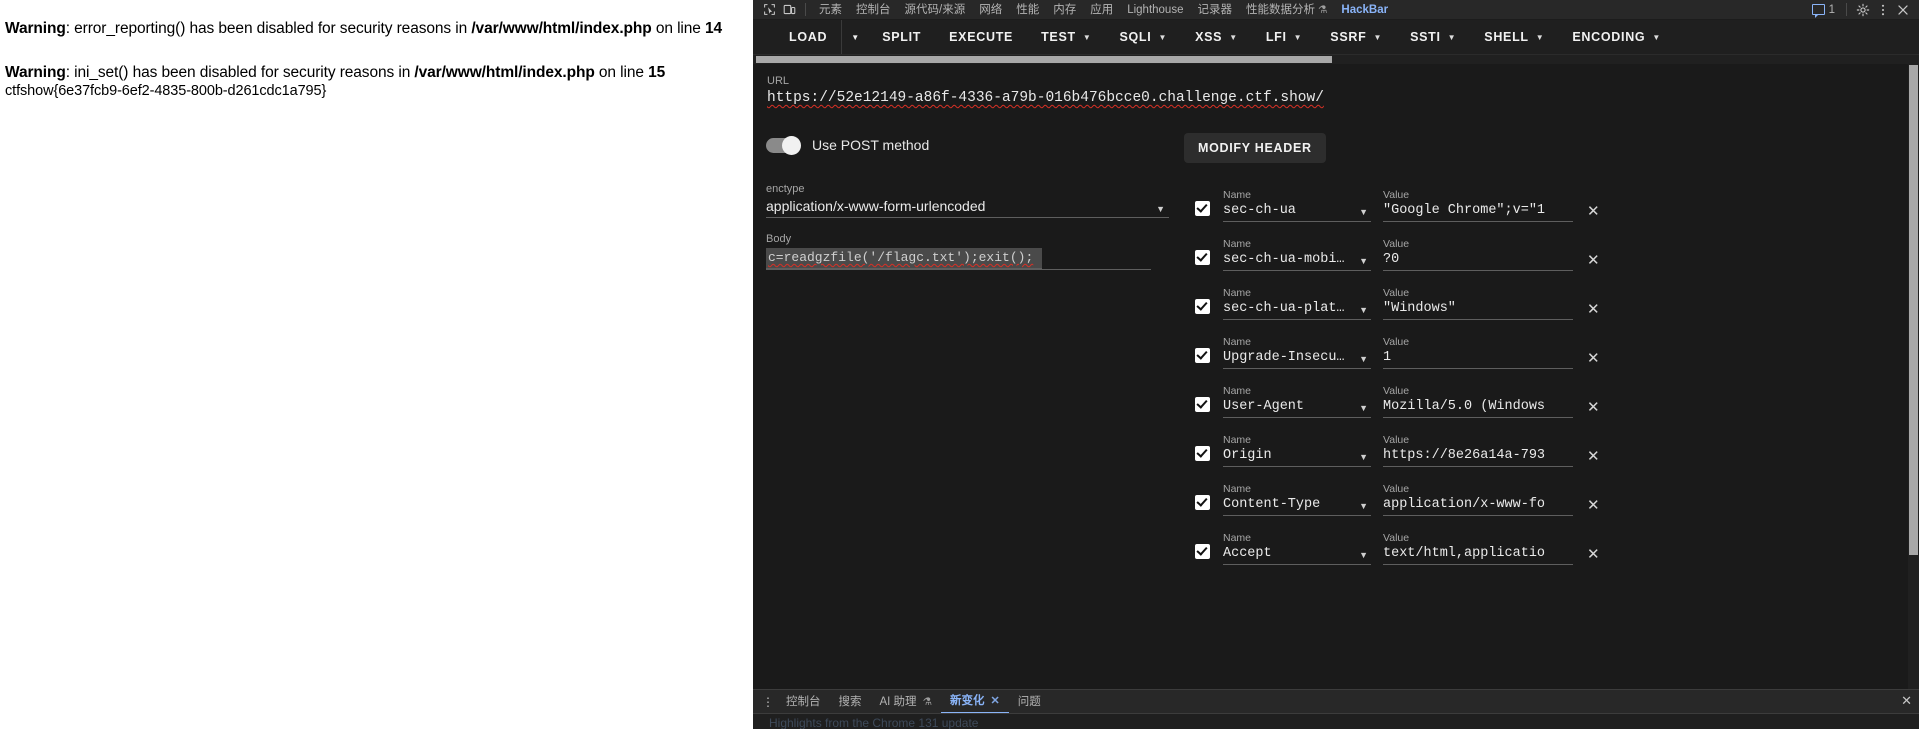  Describe the element at coordinates (1255, 148) in the screenshot. I see `modify-header-button: MODIFY HEADER` at that location.